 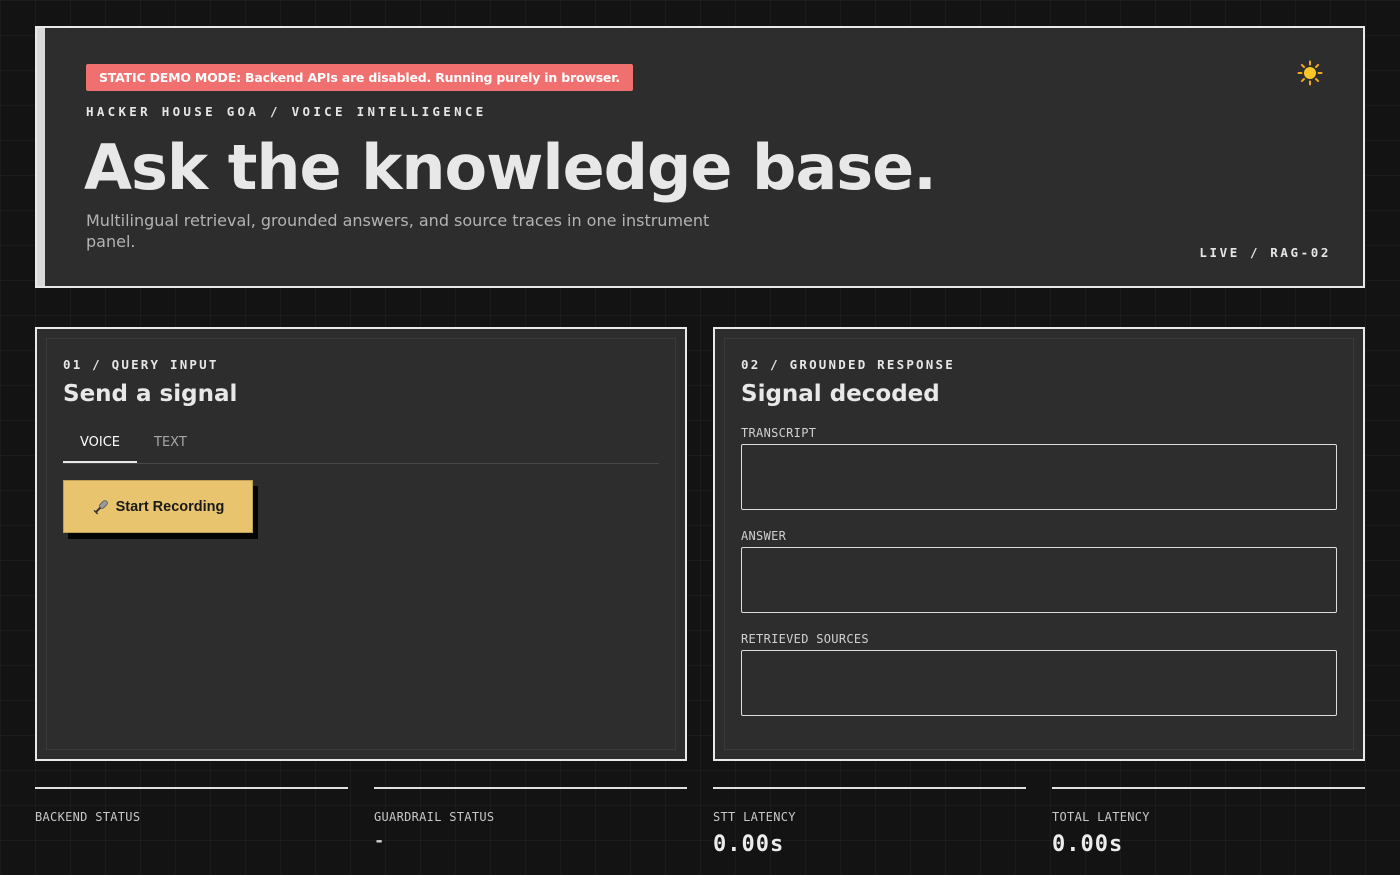 What do you see at coordinates (88, 817) in the screenshot?
I see `stat-label: BACKEND STATUS` at bounding box center [88, 817].